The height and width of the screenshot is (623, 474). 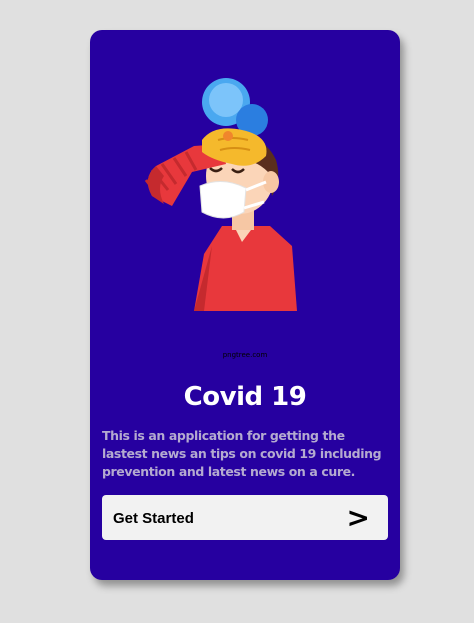 I want to click on arrow-right-icon: >, so click(x=358, y=517).